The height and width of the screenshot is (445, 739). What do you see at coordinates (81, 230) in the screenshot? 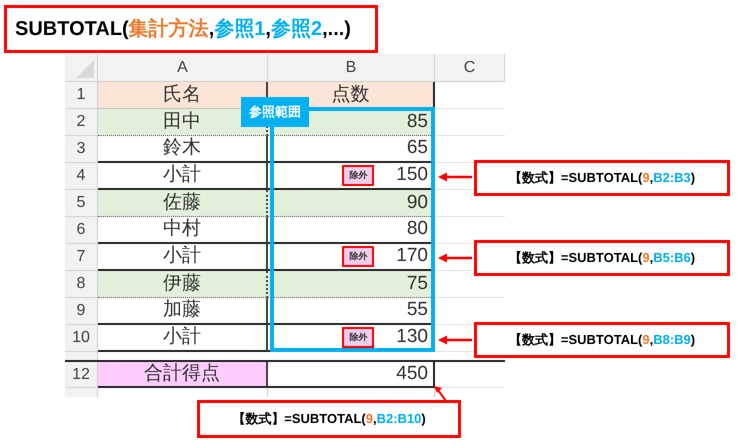
I see `row-number: 6` at bounding box center [81, 230].